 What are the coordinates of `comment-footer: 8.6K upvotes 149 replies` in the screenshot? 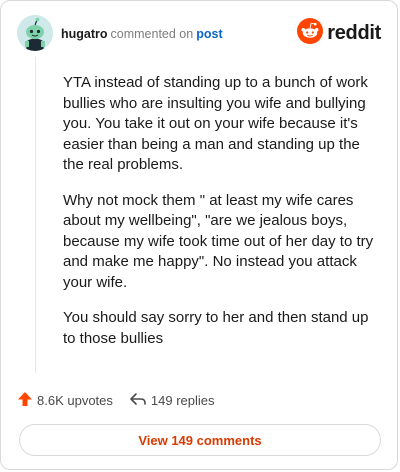 It's located at (124, 400).